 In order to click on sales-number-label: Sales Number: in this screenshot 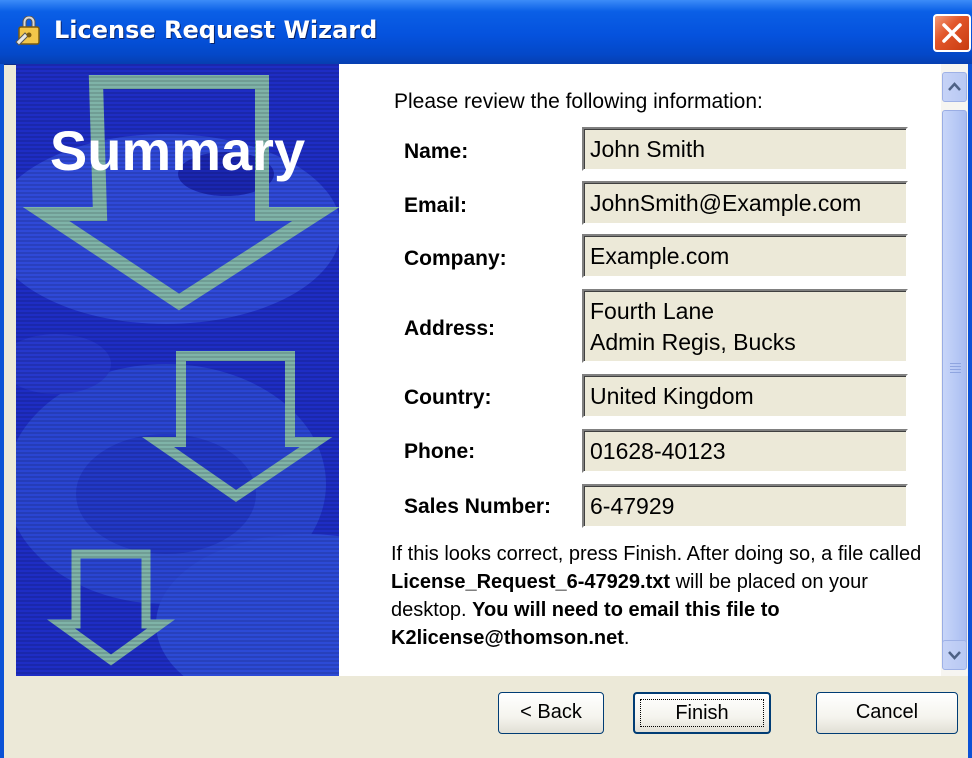, I will do `click(478, 506)`.